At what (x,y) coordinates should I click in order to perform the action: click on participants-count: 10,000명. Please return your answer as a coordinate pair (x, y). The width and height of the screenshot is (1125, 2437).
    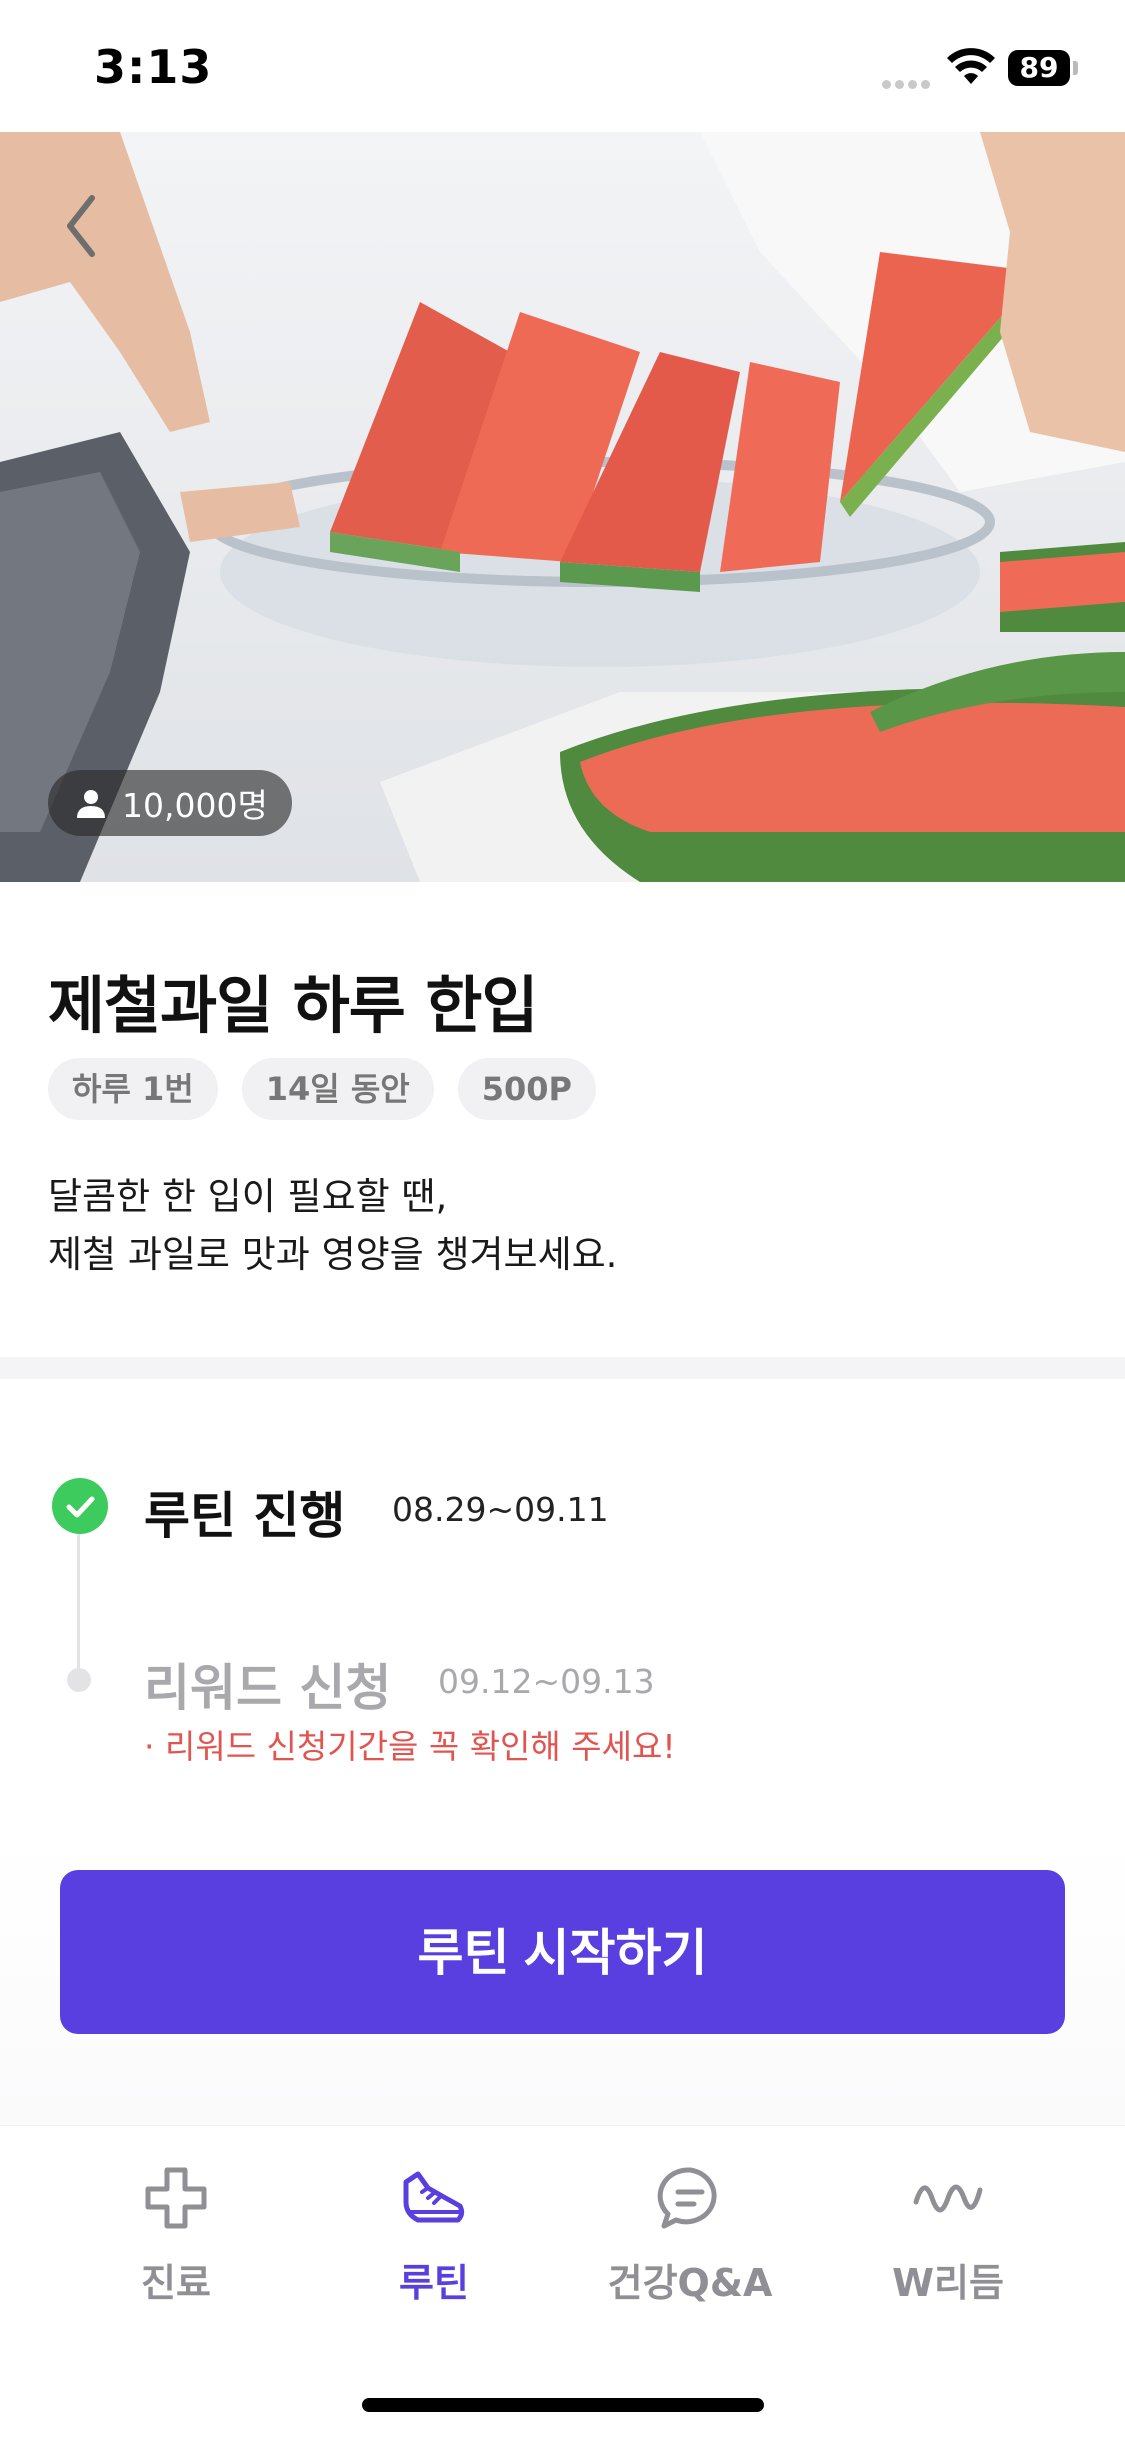
    Looking at the image, I should click on (195, 805).